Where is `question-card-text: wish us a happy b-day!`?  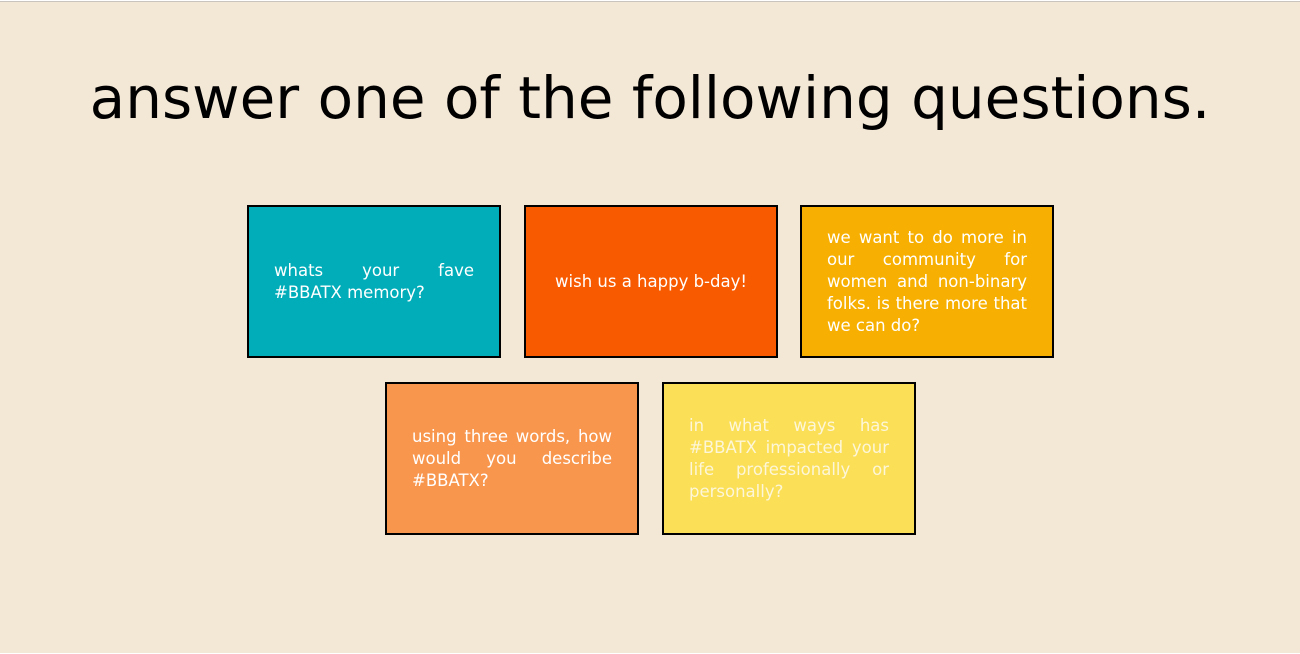
question-card-text: wish us a happy b-day! is located at coordinates (651, 281).